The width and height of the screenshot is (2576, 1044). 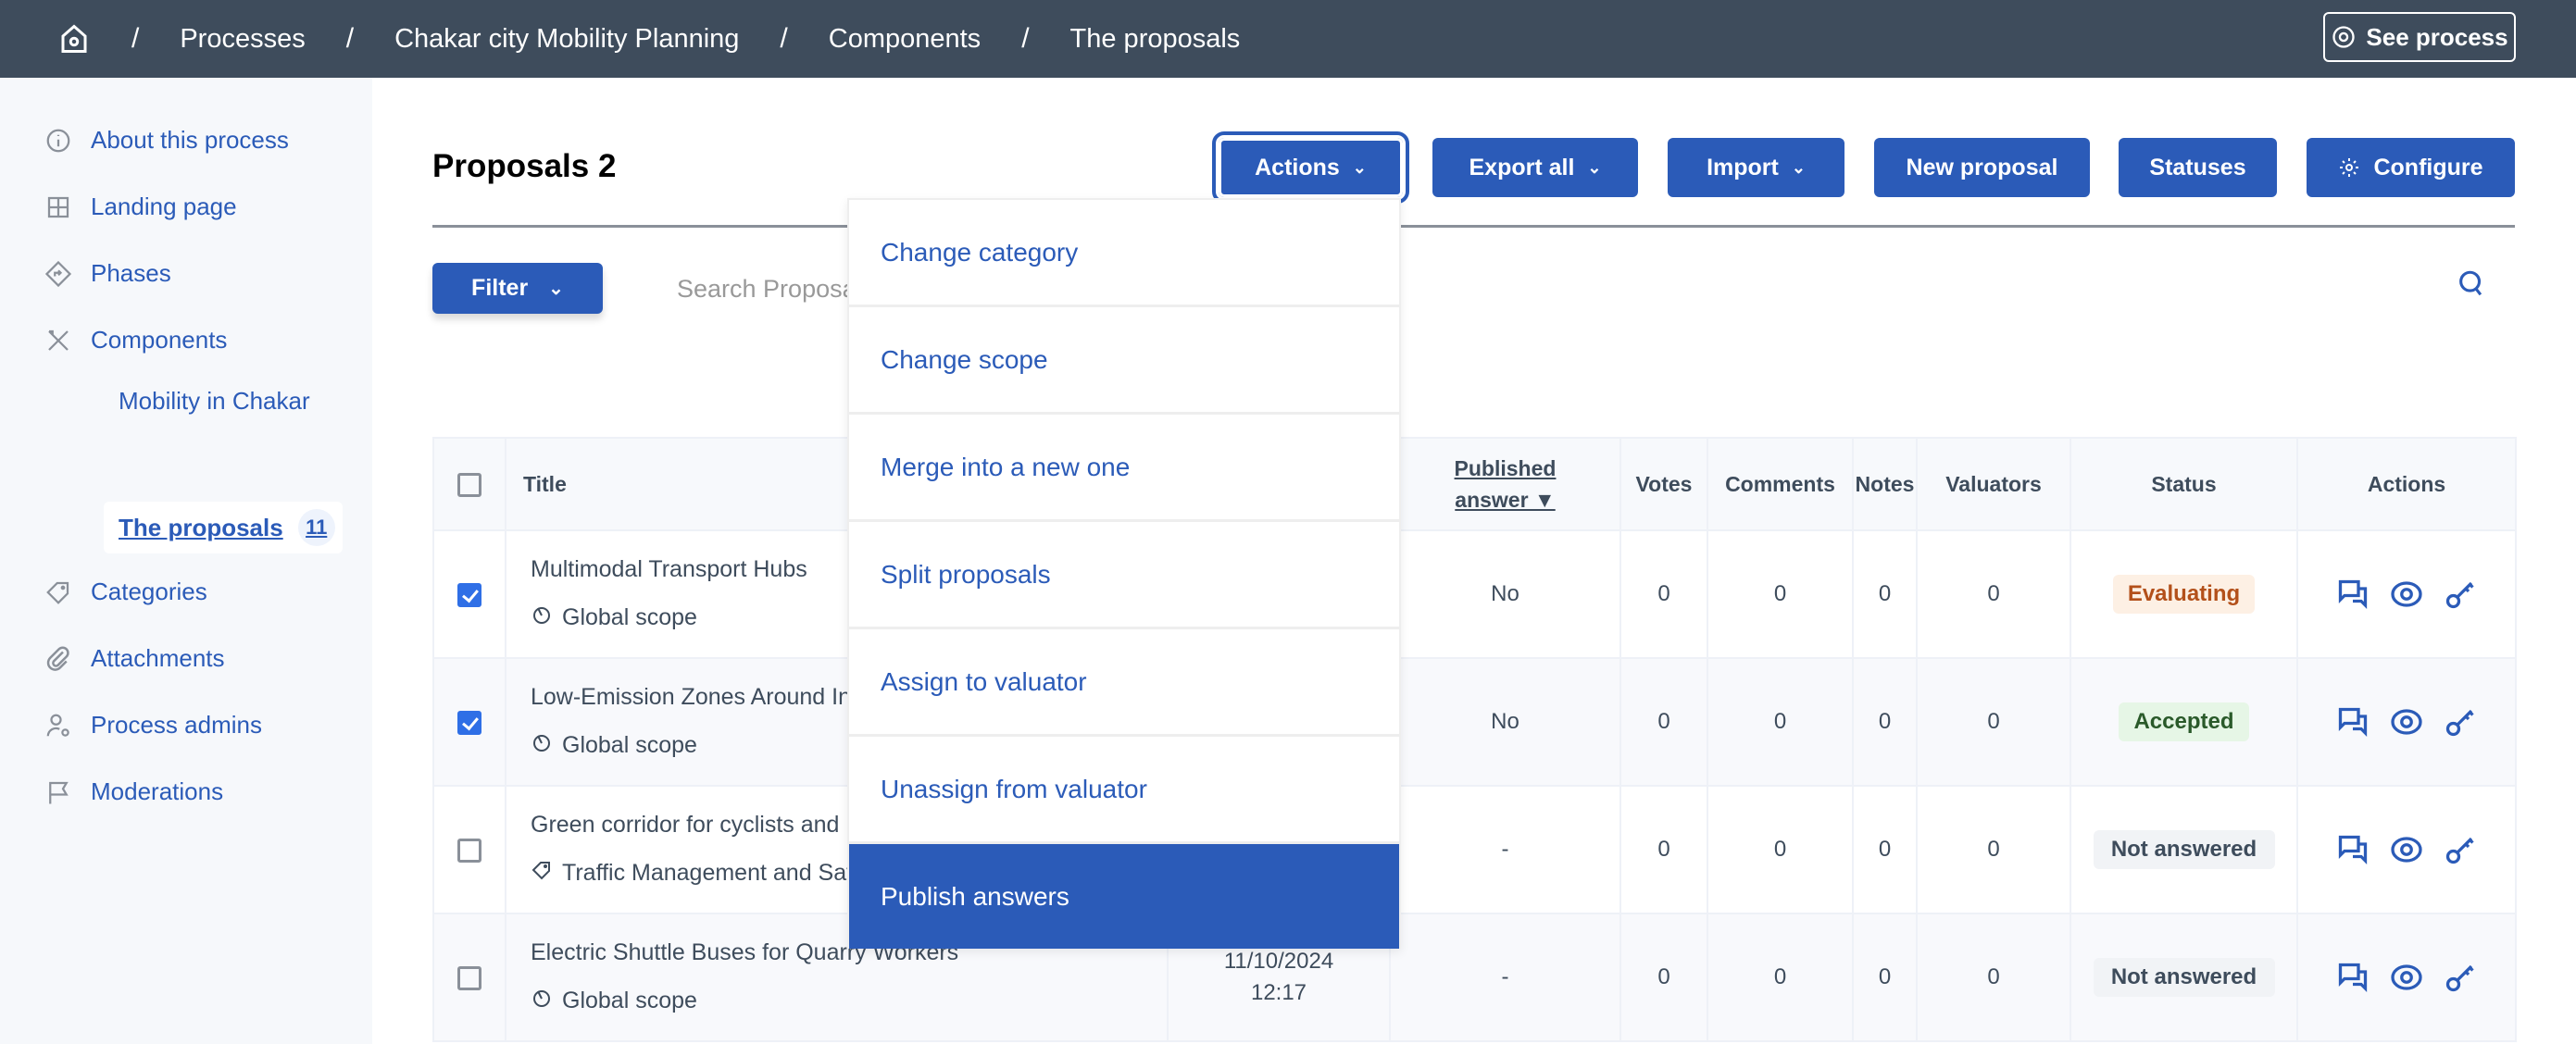 I want to click on sidebar-item-label: Landing page, so click(x=164, y=206).